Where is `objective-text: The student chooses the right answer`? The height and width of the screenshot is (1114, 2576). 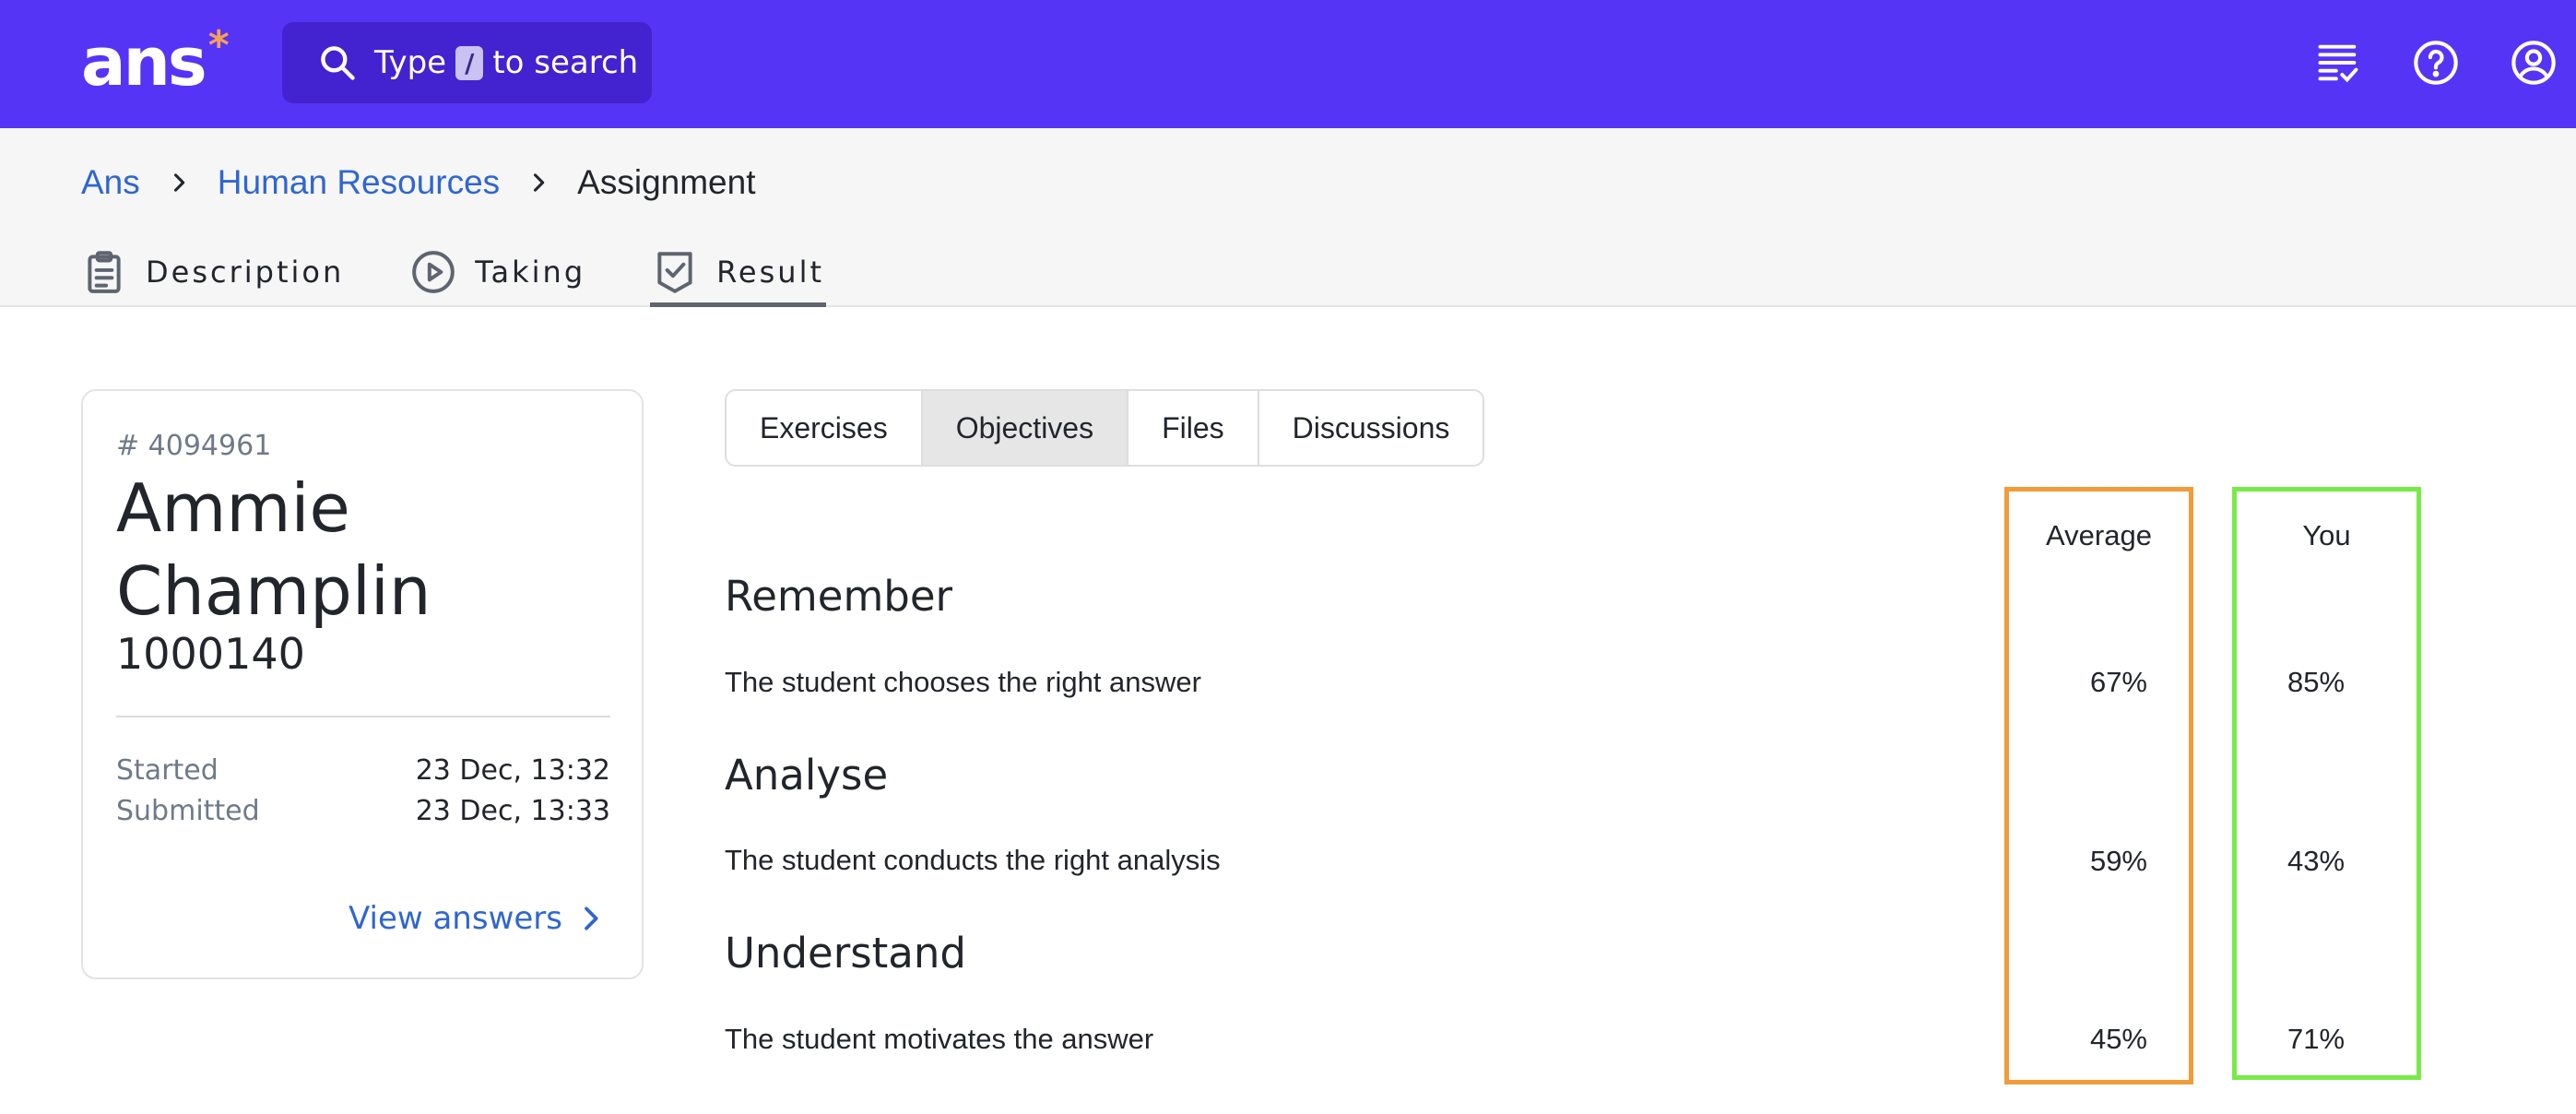
objective-text: The student chooses the right answer is located at coordinates (963, 682).